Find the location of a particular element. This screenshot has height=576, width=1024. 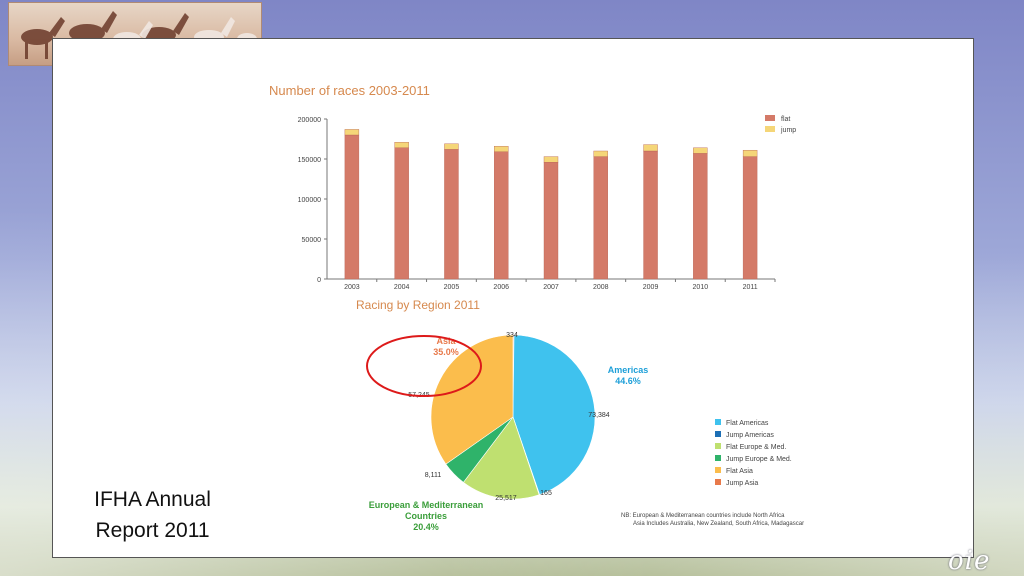

europe-region-label-line2: Countries is located at coordinates (426, 516).